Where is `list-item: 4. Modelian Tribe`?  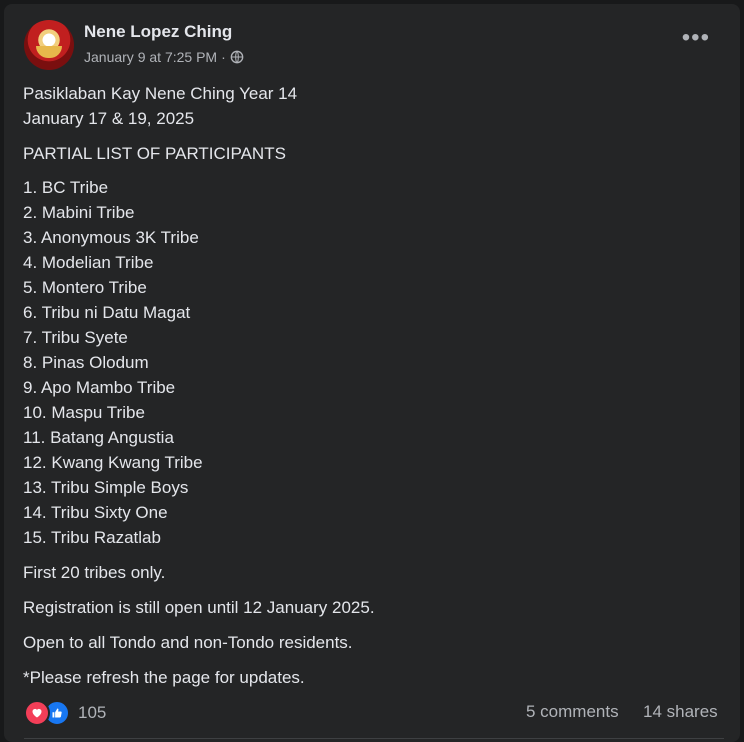
list-item: 4. Modelian Tribe is located at coordinates (88, 262).